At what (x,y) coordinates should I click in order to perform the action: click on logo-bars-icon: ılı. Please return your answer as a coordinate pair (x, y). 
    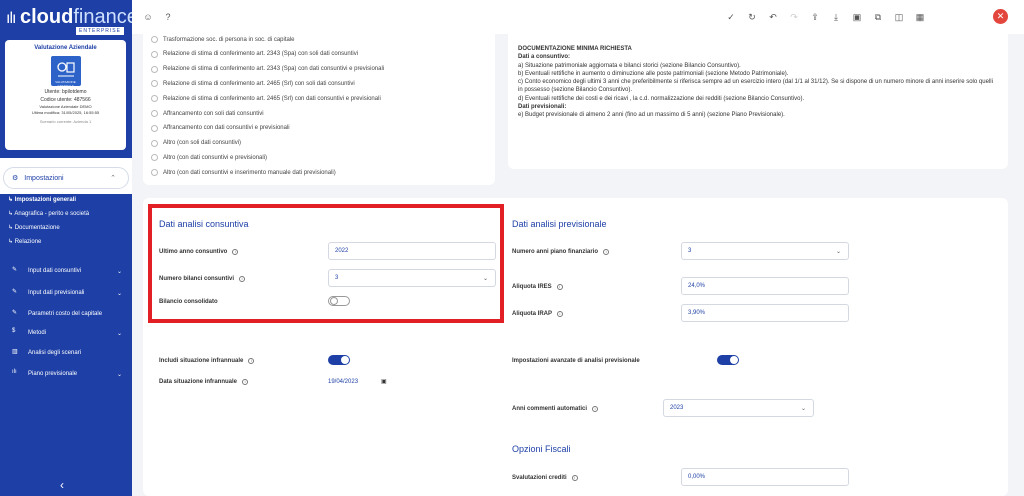
    Looking at the image, I should click on (11, 18).